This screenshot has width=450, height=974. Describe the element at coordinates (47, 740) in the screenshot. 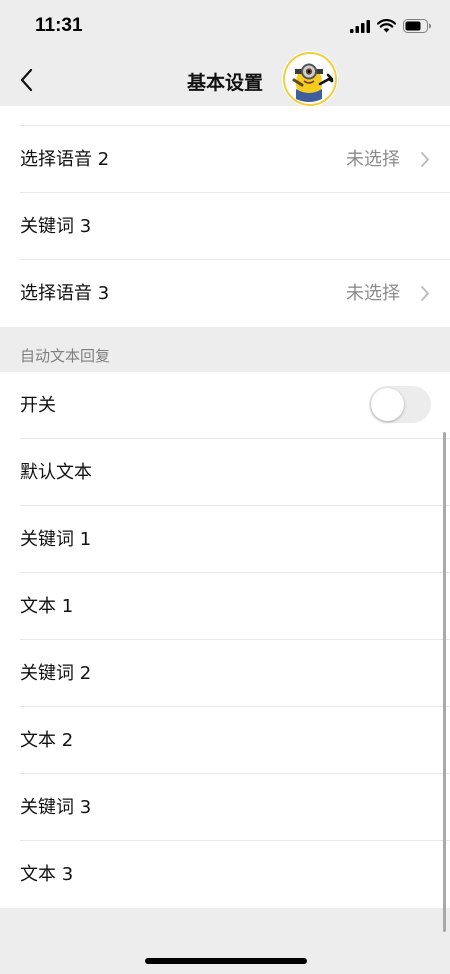

I see `row-label: 文本 2` at that location.